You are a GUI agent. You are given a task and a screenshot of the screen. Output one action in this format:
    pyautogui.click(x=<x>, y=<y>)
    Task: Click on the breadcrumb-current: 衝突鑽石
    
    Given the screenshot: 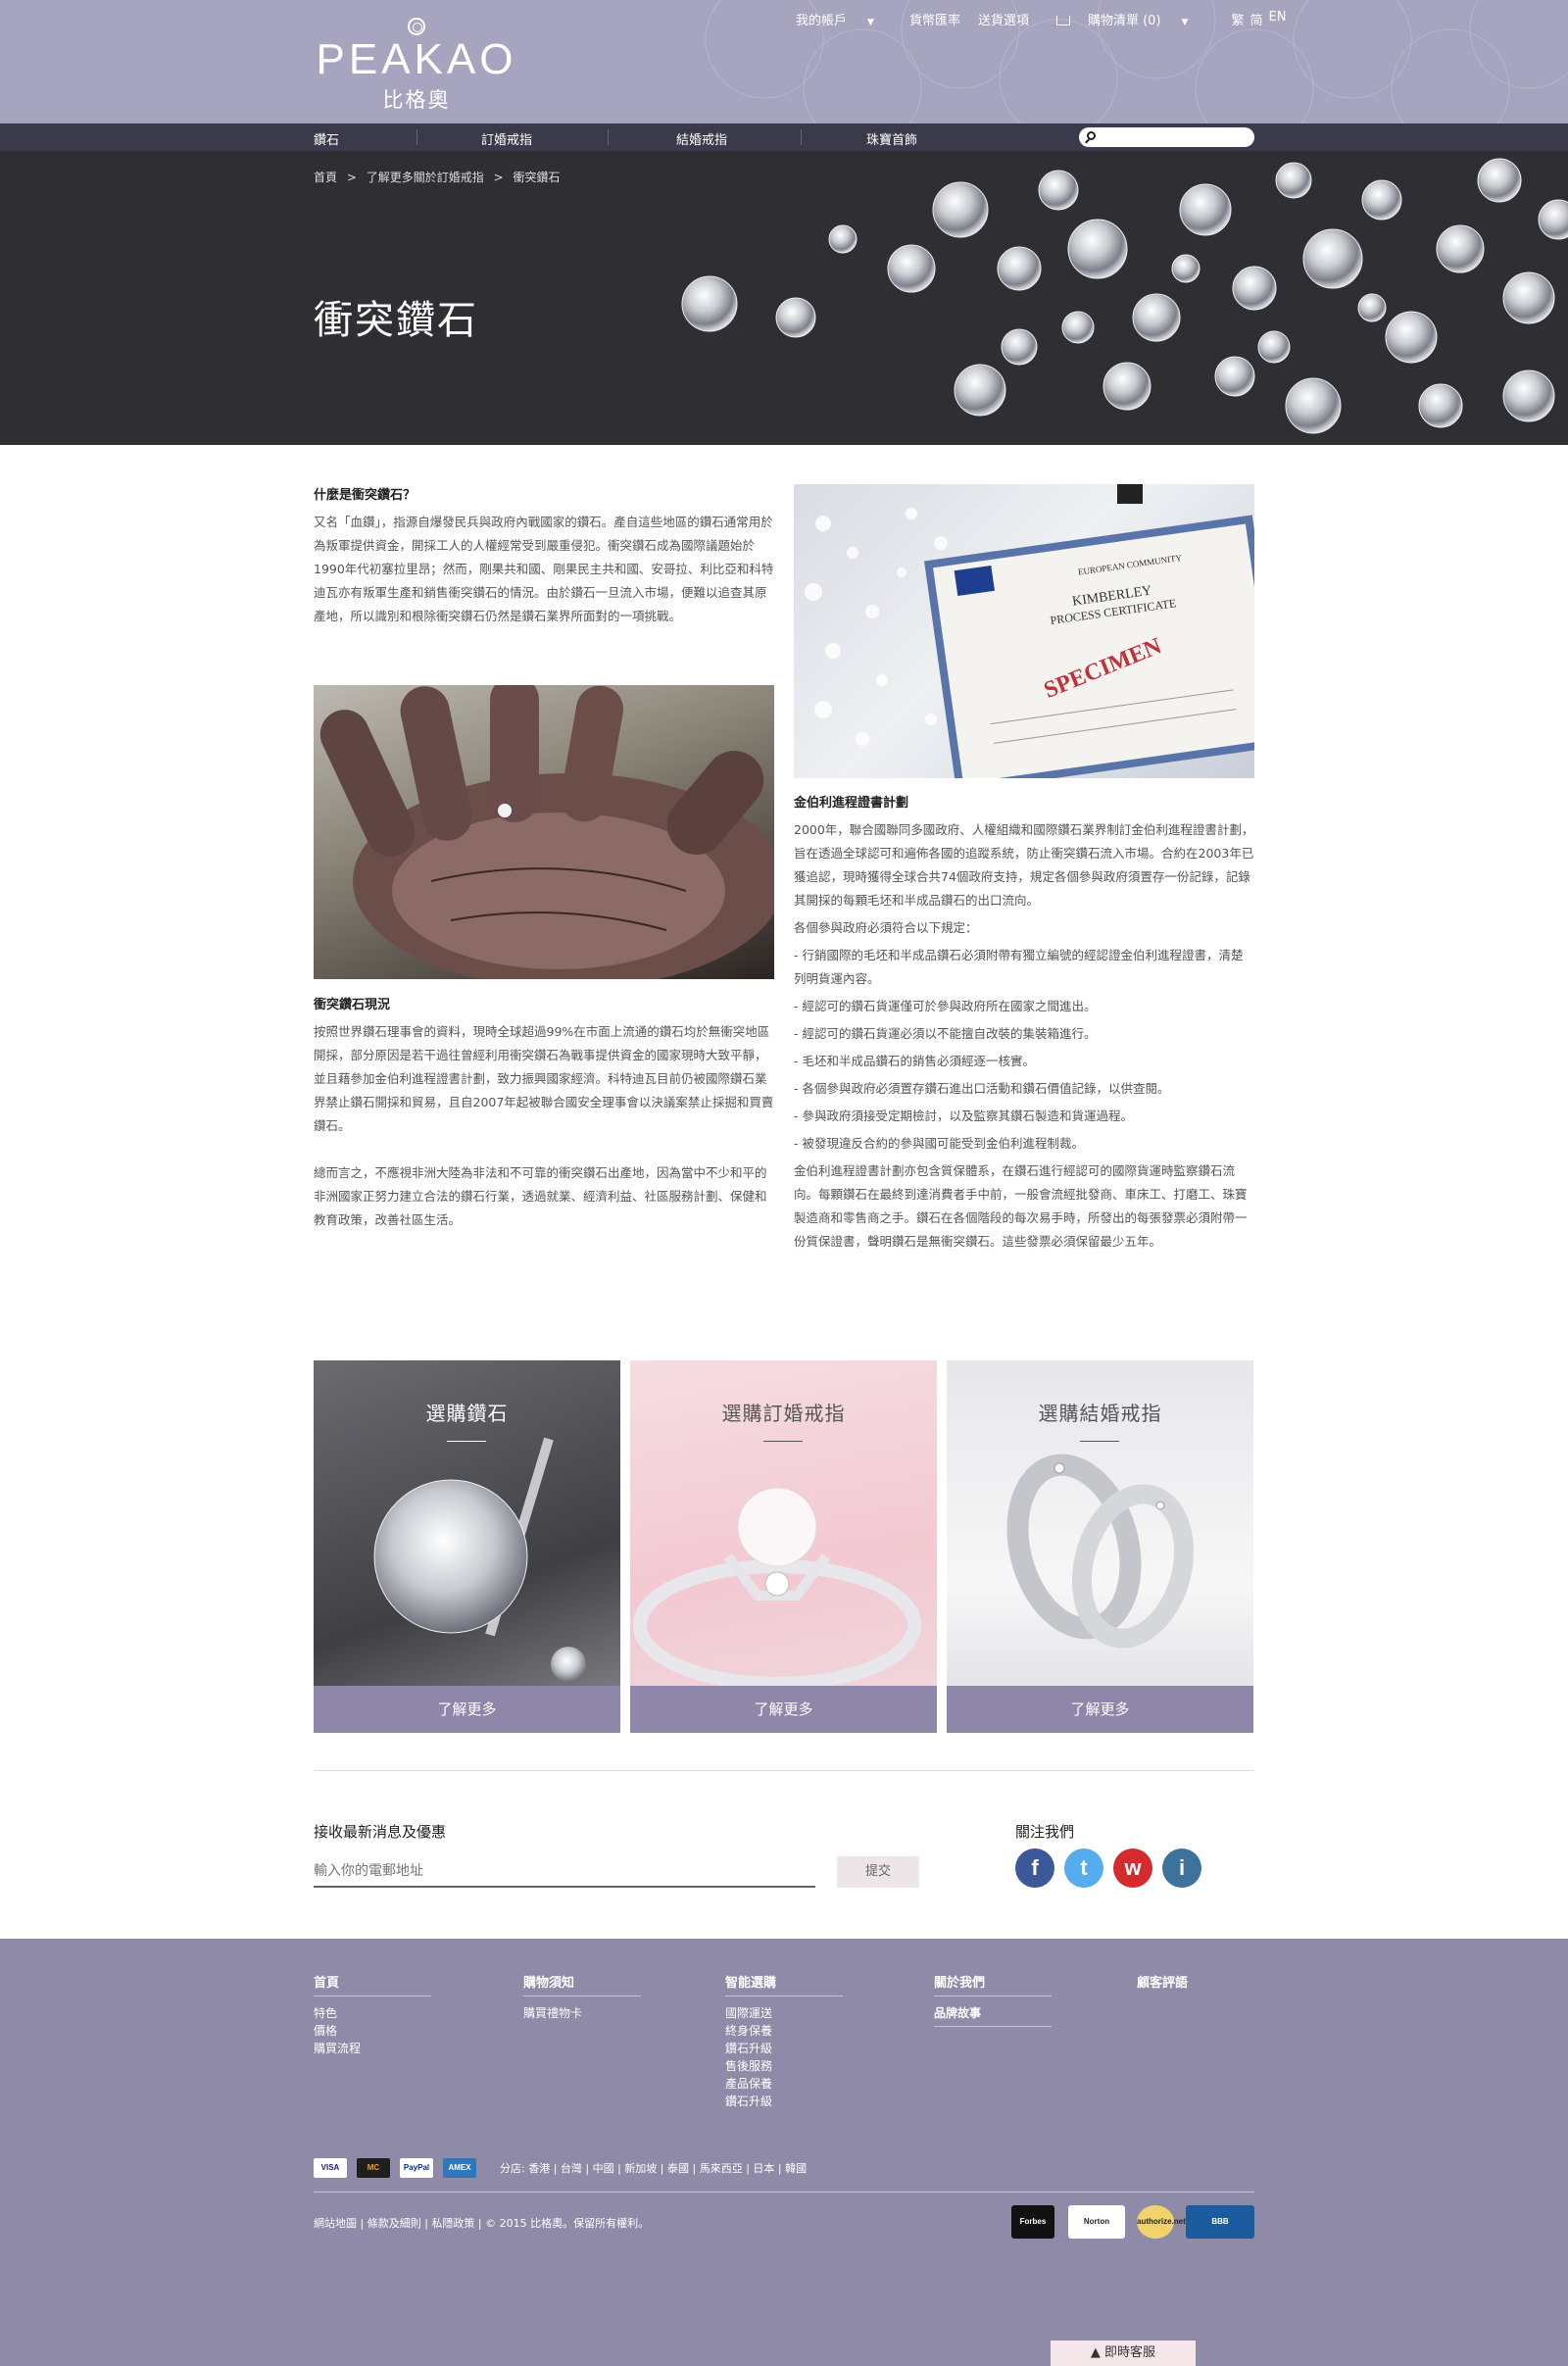 What is the action you would take?
    pyautogui.click(x=537, y=177)
    